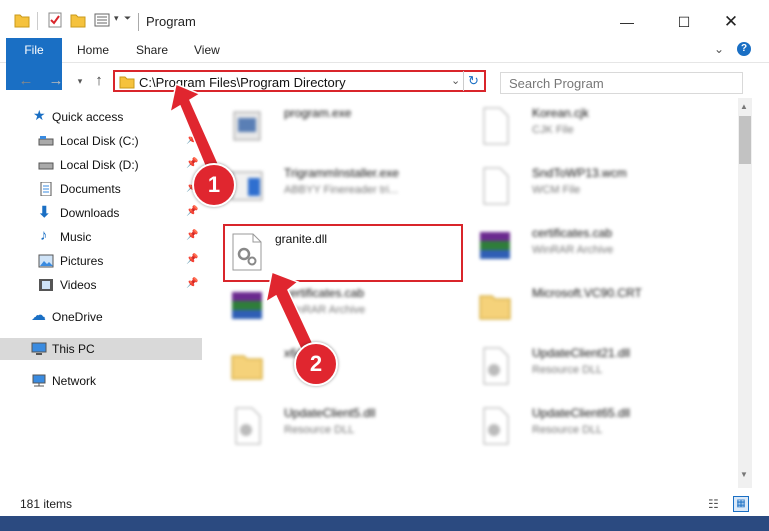  What do you see at coordinates (627, 22) in the screenshot?
I see `minimize-button: —` at bounding box center [627, 22].